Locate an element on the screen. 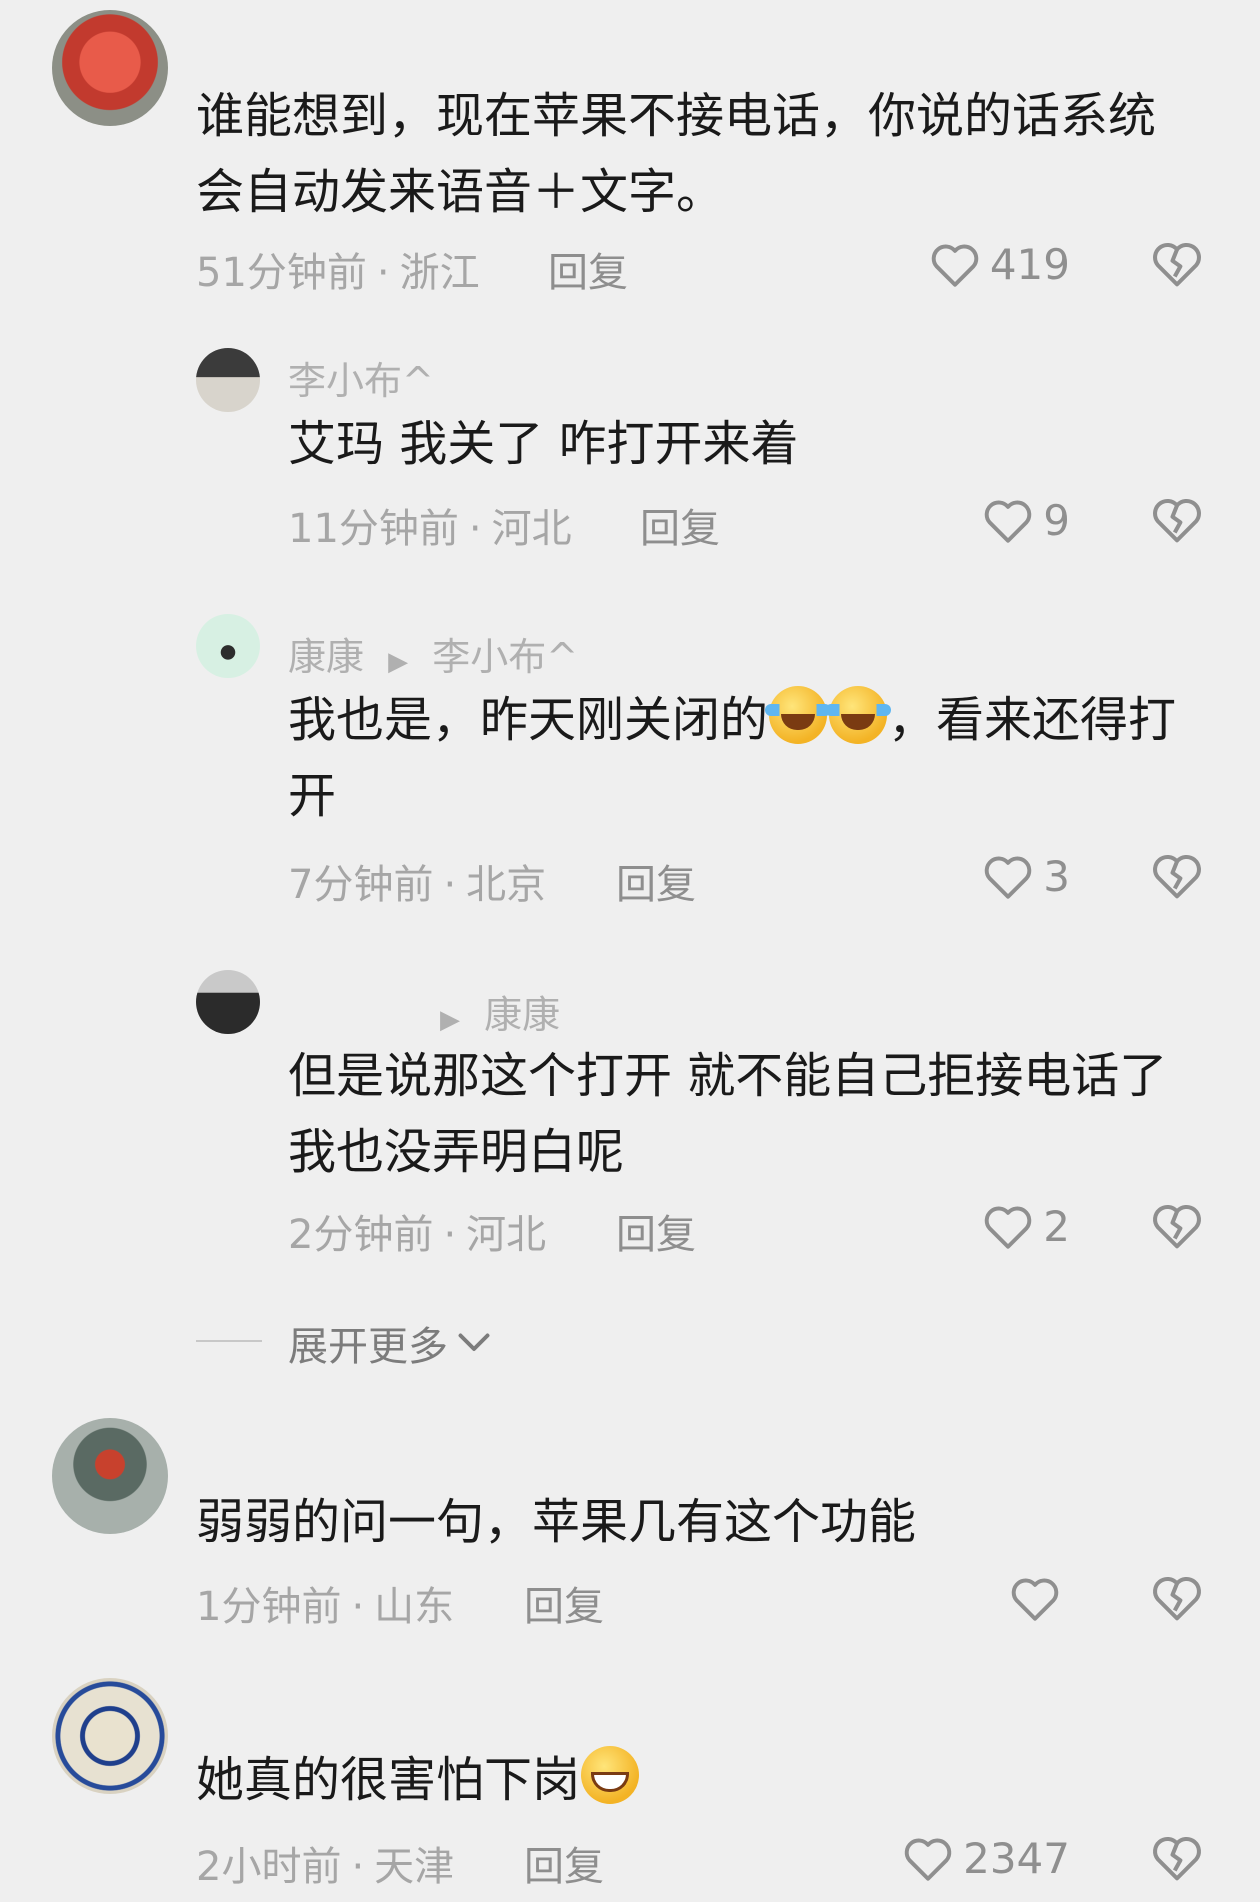 The height and width of the screenshot is (1902, 1260). like-count: 3 is located at coordinates (1056, 876).